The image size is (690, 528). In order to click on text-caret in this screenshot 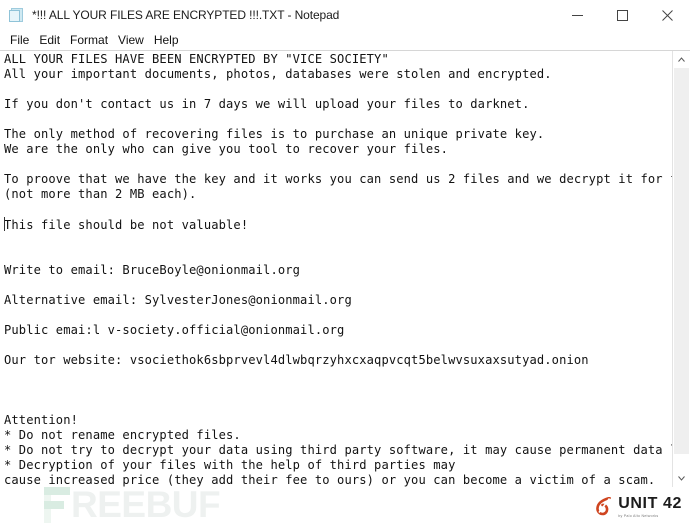, I will do `click(4, 224)`.